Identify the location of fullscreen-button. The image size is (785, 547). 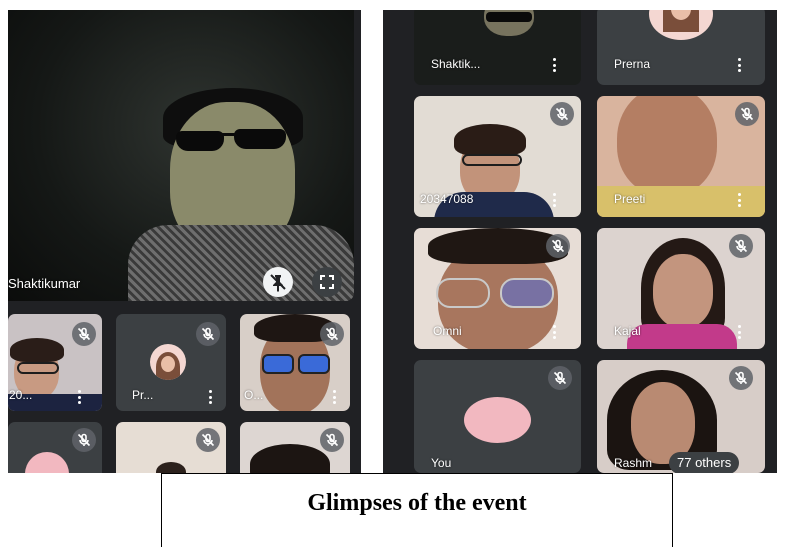
(327, 282).